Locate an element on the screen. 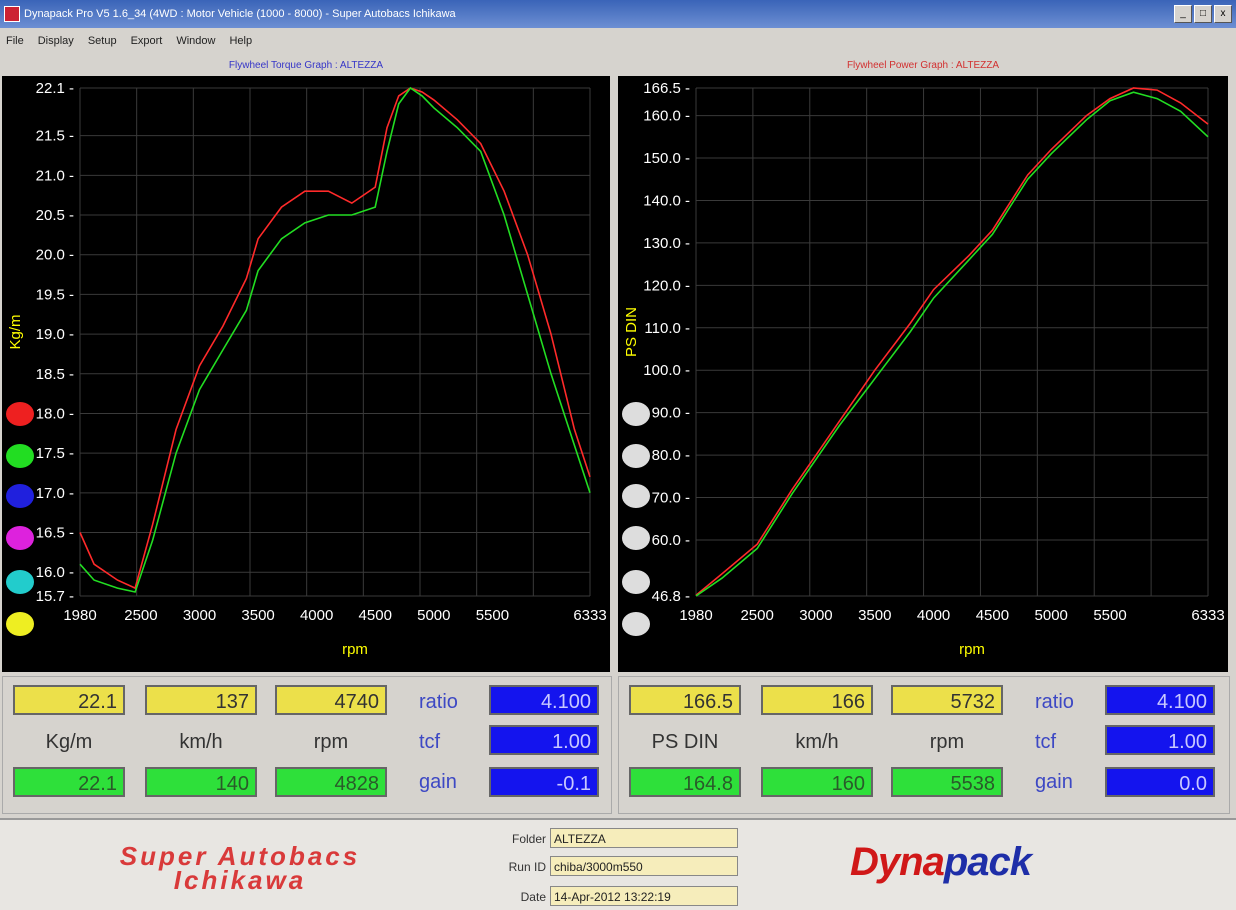  y-tick-label: 16.0 - is located at coordinates (55, 572).